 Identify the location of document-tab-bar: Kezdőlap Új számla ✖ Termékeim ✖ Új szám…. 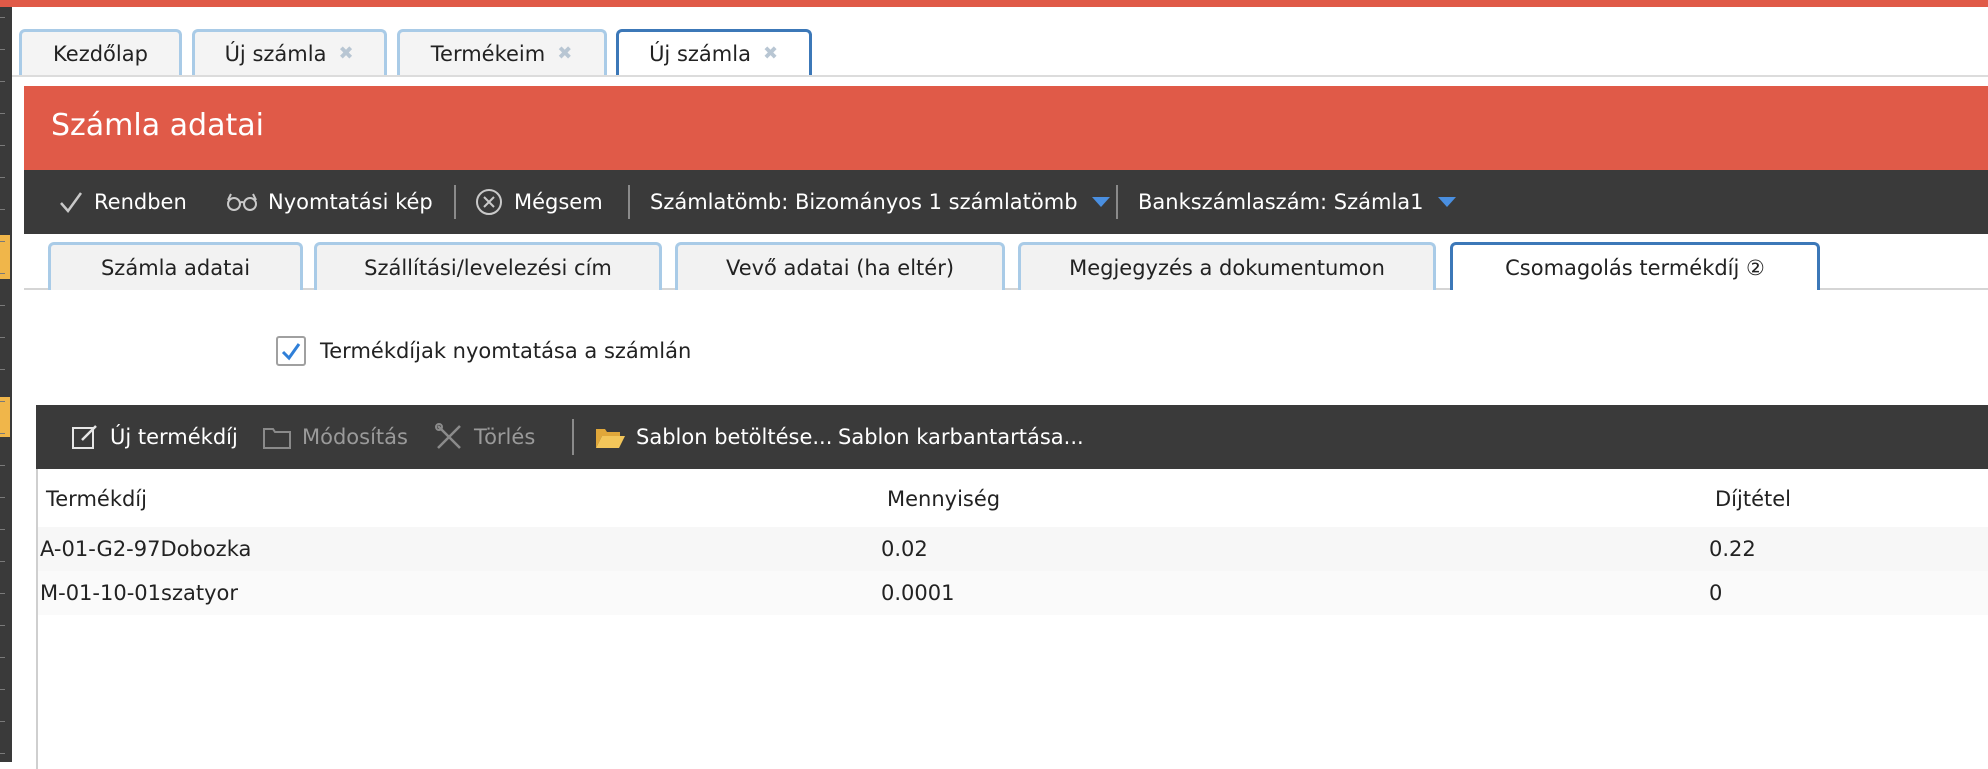
(1000, 42).